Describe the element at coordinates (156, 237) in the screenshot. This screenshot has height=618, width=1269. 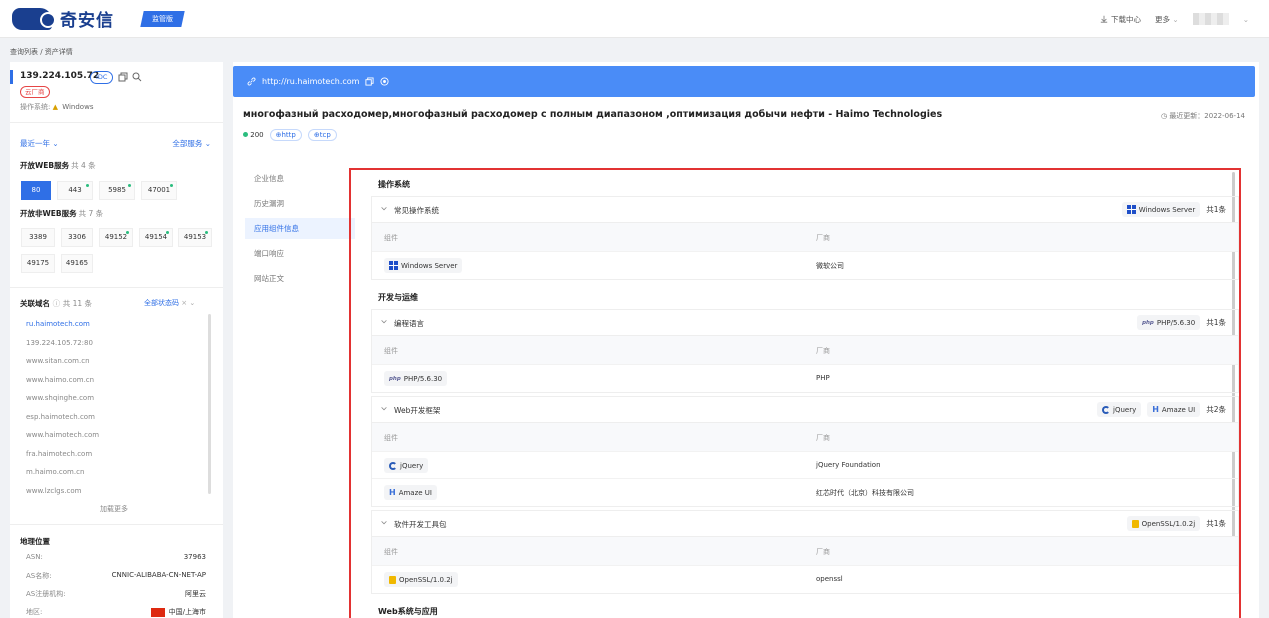
I see `port-49154: 49154` at that location.